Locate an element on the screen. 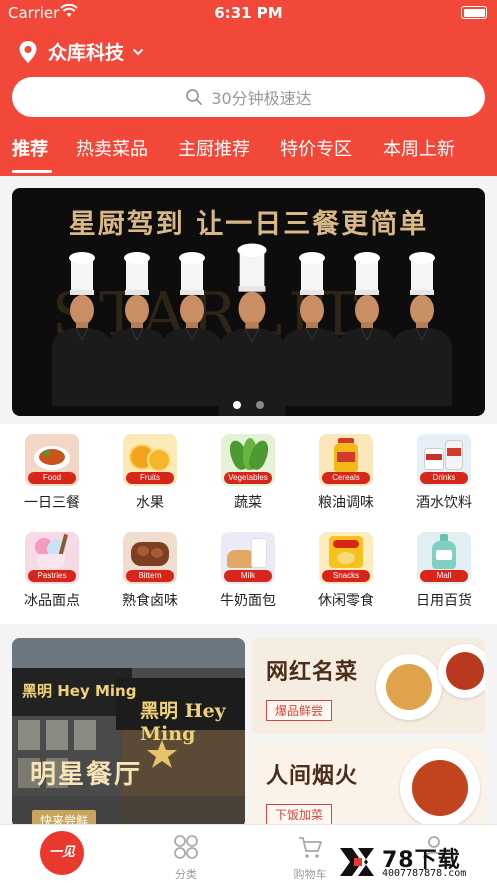 This screenshot has width=497, height=883. category-label: 熟食卤味 is located at coordinates (150, 601).